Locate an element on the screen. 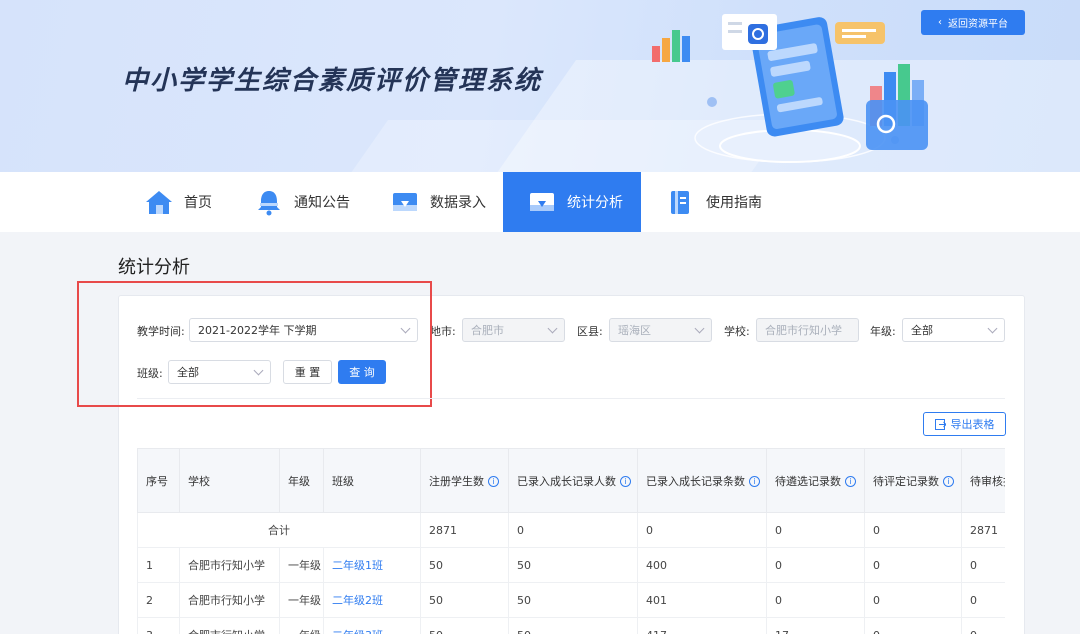 The width and height of the screenshot is (1080, 634). table-cell: 1 is located at coordinates (158, 565).